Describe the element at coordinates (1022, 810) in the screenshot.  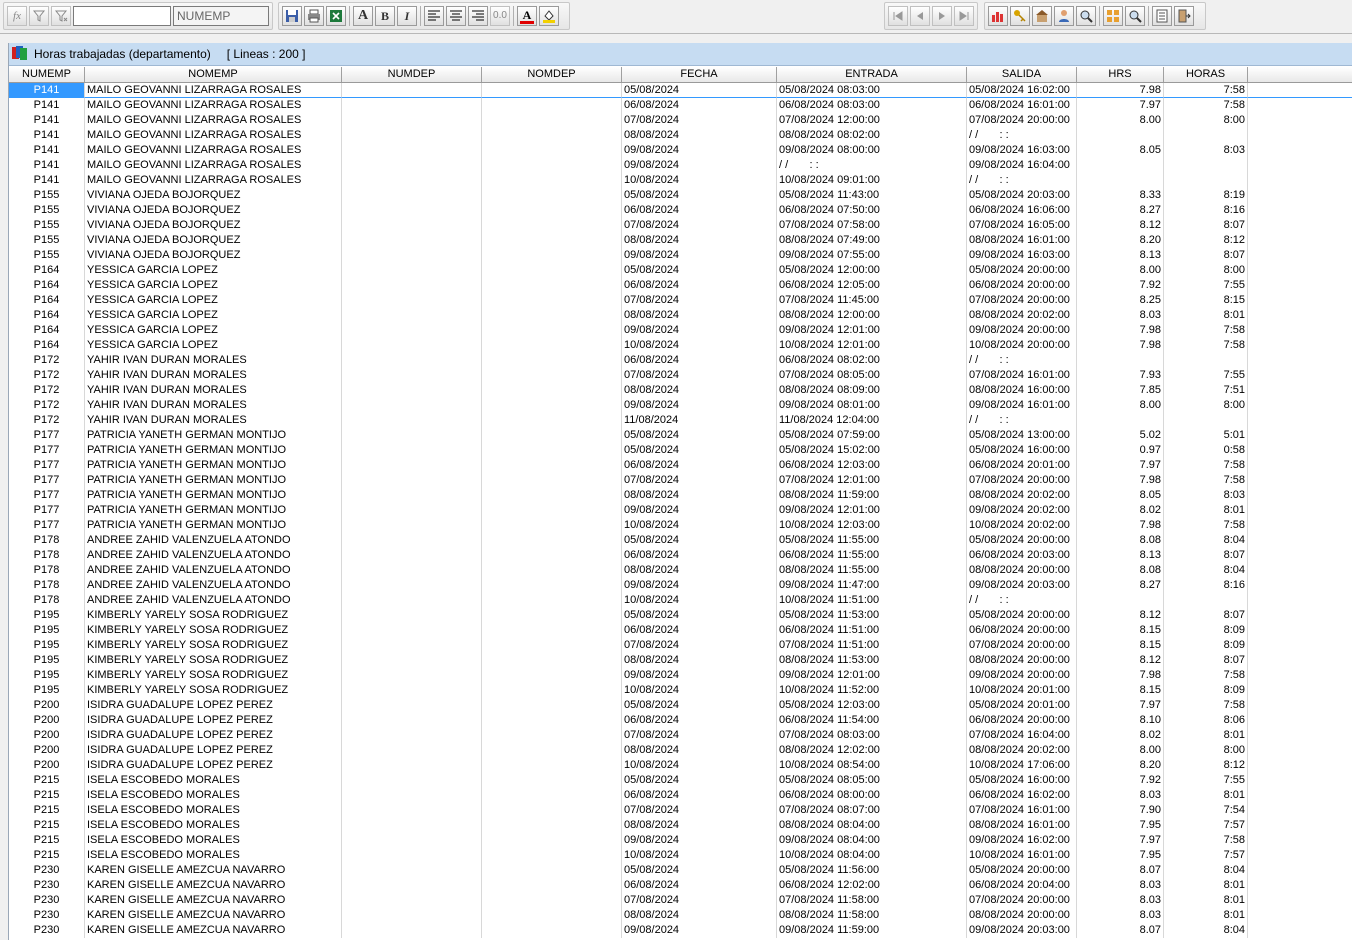
I see `cell-salida: 07/08/2024 16:01:00` at that location.